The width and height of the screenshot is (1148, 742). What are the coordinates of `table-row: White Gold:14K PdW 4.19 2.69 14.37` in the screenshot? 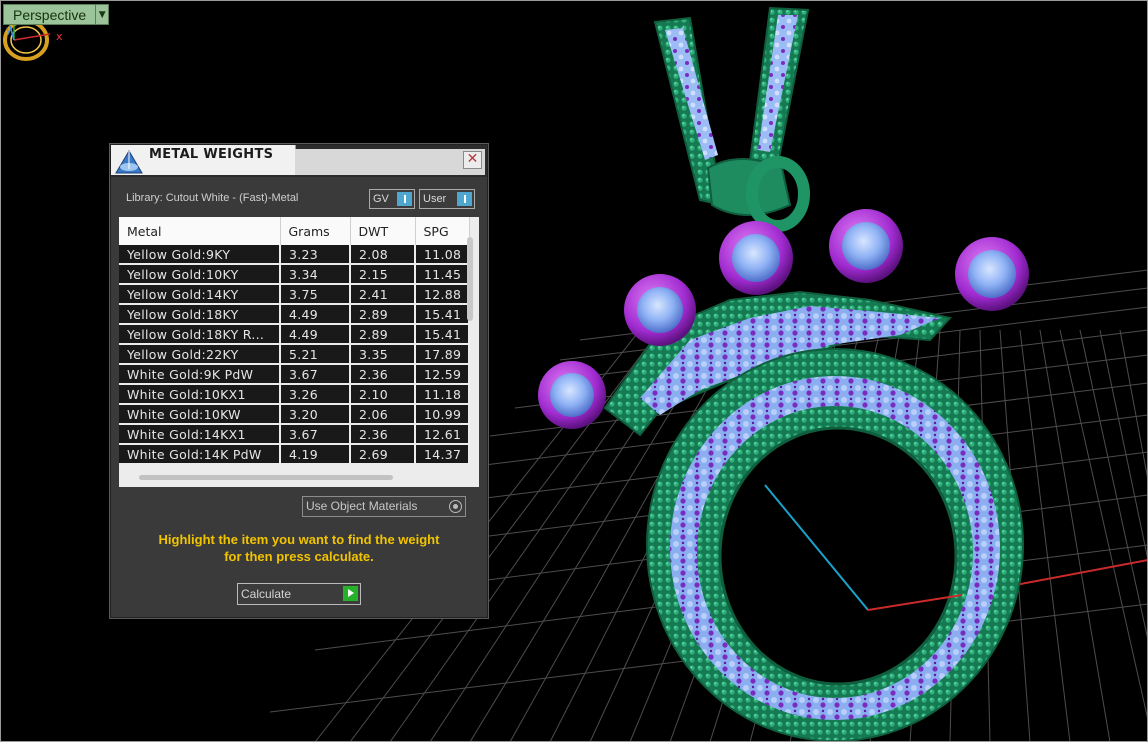 It's located at (294, 454).